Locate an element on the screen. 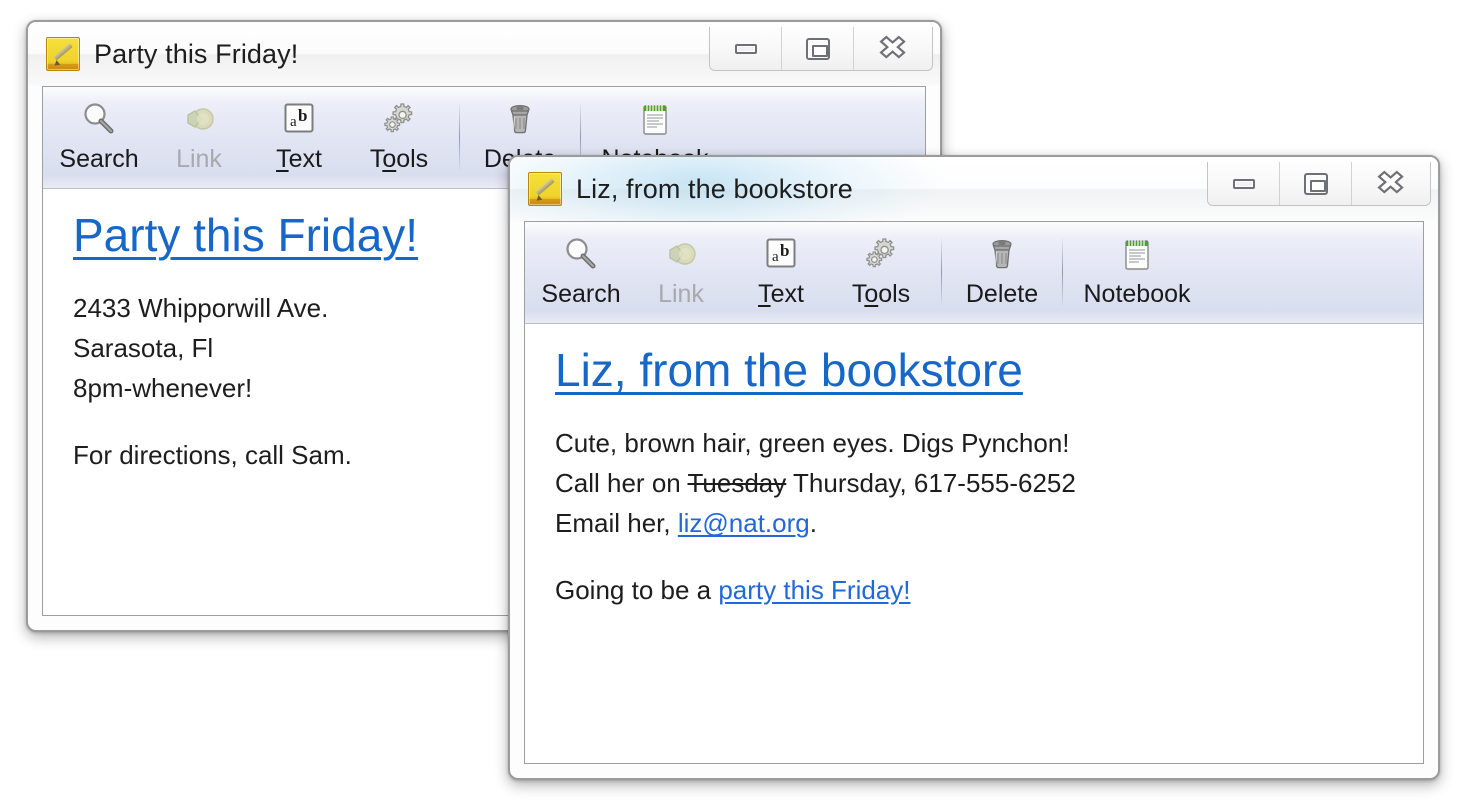 The image size is (1462, 800). toolbar: Search Link is located at coordinates (974, 273).